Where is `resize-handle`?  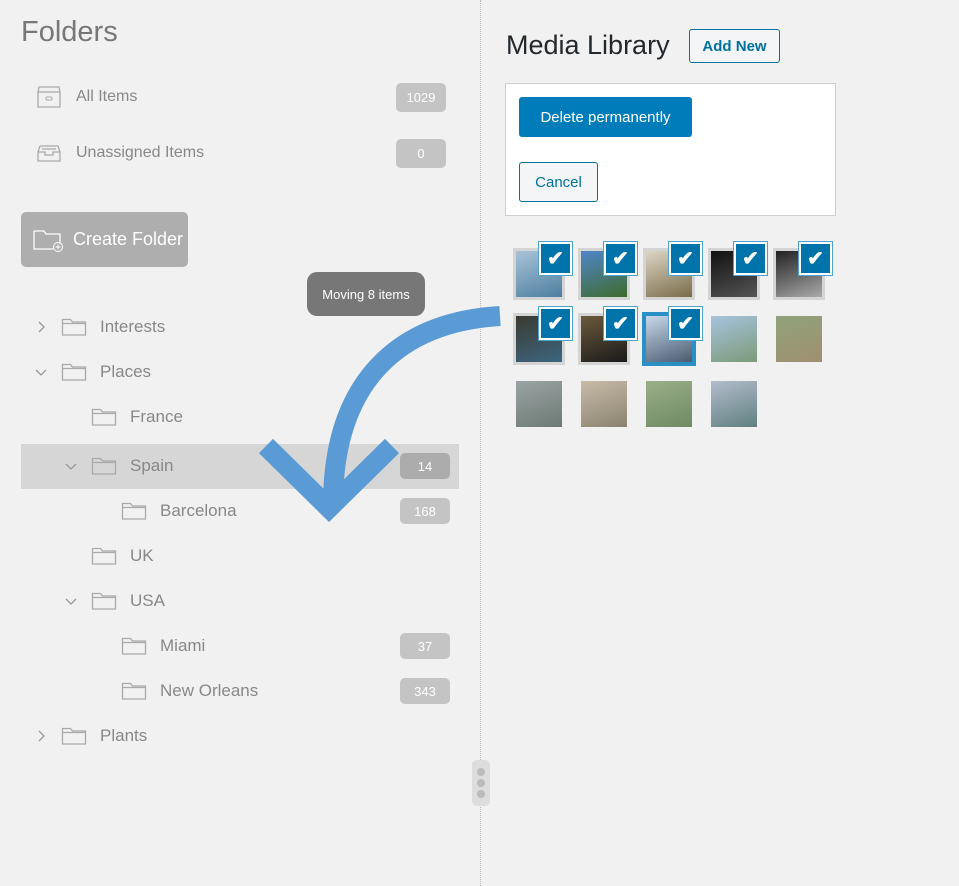 resize-handle is located at coordinates (481, 783).